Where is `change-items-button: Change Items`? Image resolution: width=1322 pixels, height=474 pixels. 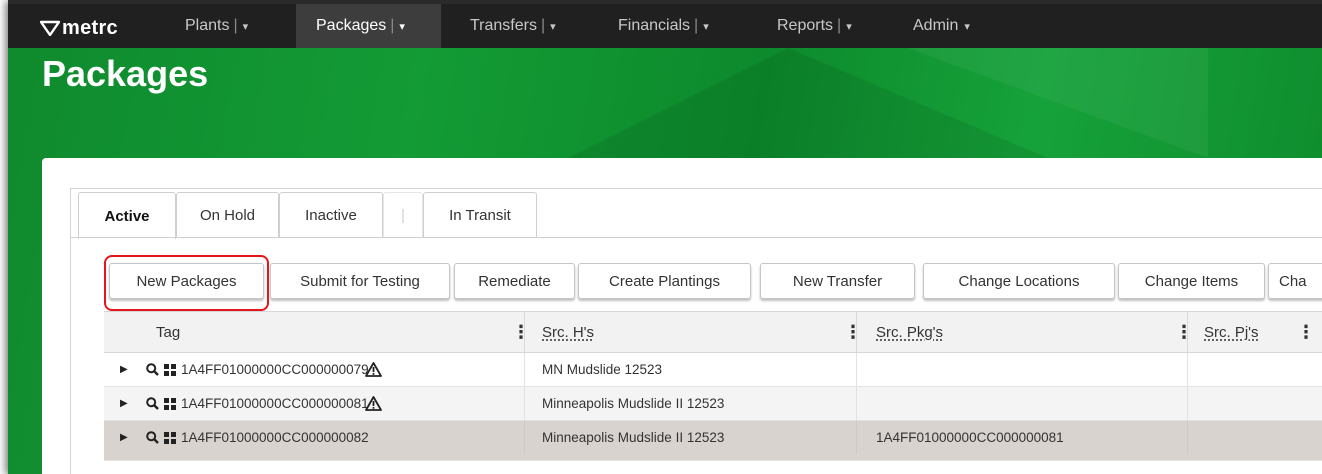 change-items-button: Change Items is located at coordinates (1191, 281).